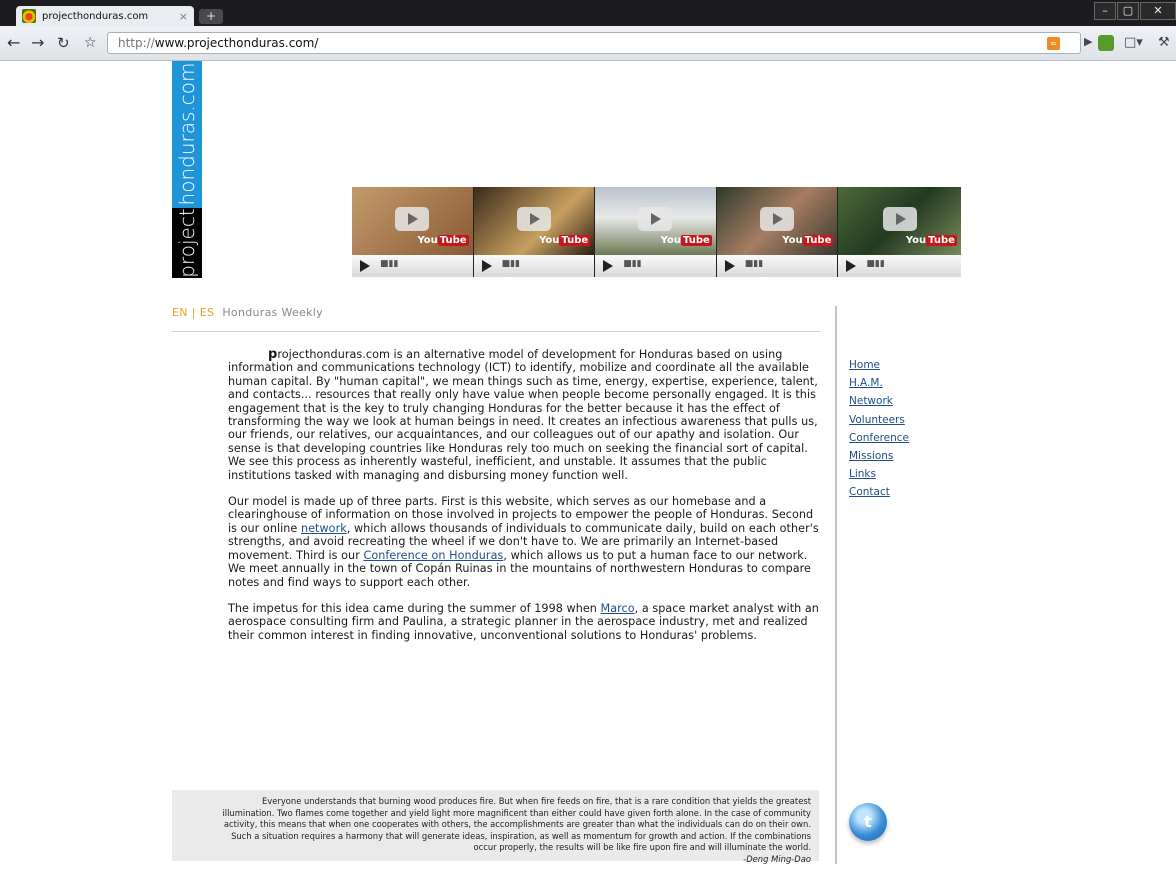 The height and width of the screenshot is (895, 1176). What do you see at coordinates (324, 528) in the screenshot?
I see `network-link: network` at bounding box center [324, 528].